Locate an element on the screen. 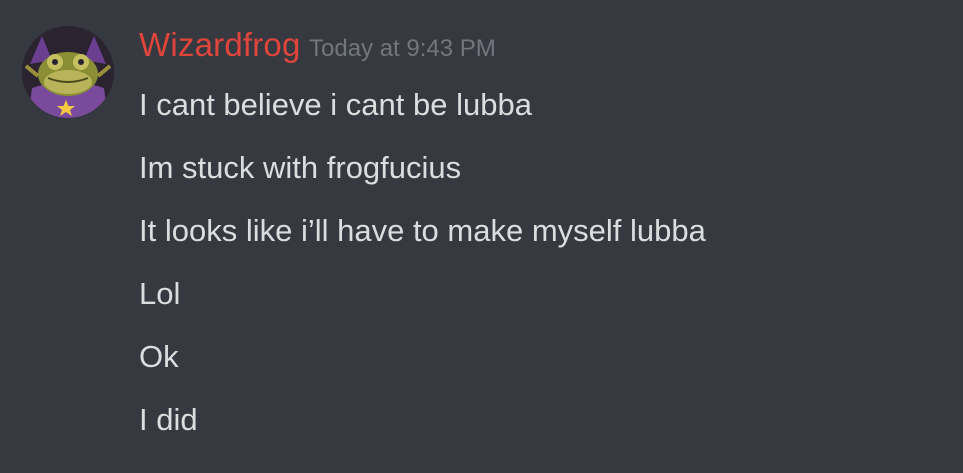 The height and width of the screenshot is (473, 963). message-header: Wizardfrog Today at 9:43 PM is located at coordinates (317, 44).